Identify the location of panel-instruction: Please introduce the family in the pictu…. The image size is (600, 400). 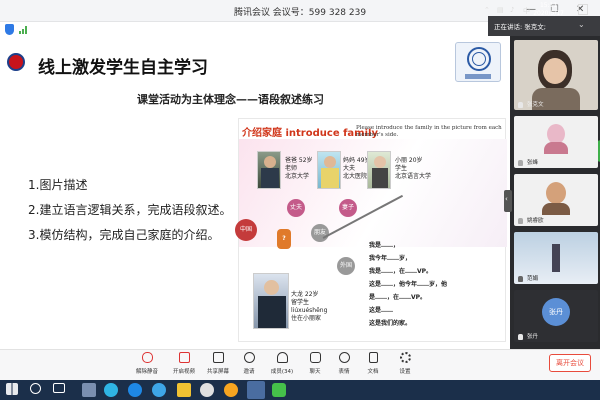
(429, 131).